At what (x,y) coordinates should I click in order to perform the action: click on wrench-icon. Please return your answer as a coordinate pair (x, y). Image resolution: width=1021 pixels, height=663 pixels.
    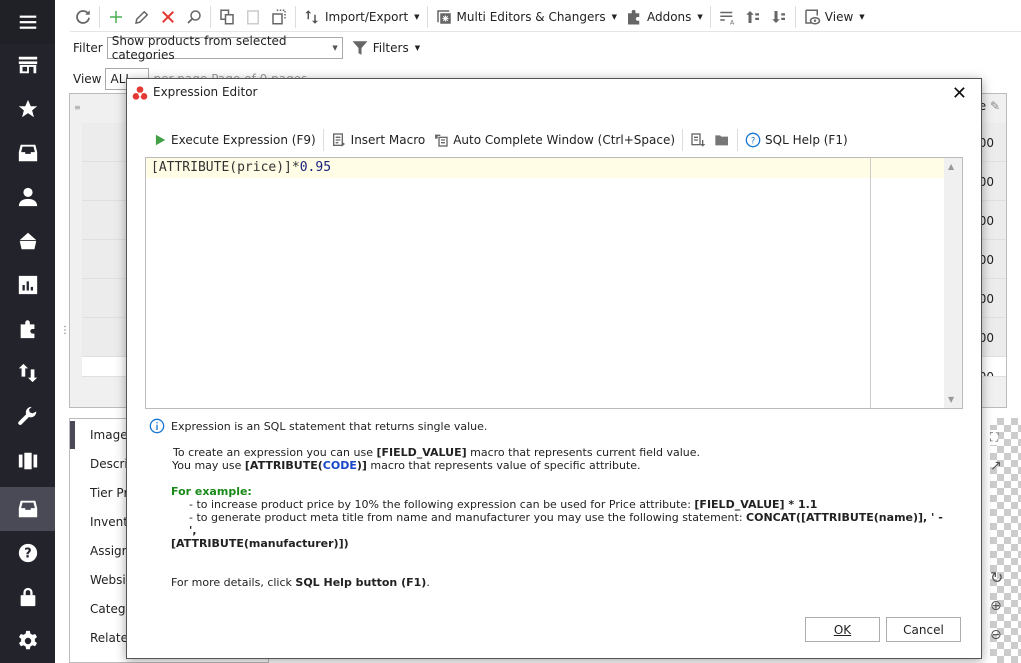
    Looking at the image, I should click on (26, 415).